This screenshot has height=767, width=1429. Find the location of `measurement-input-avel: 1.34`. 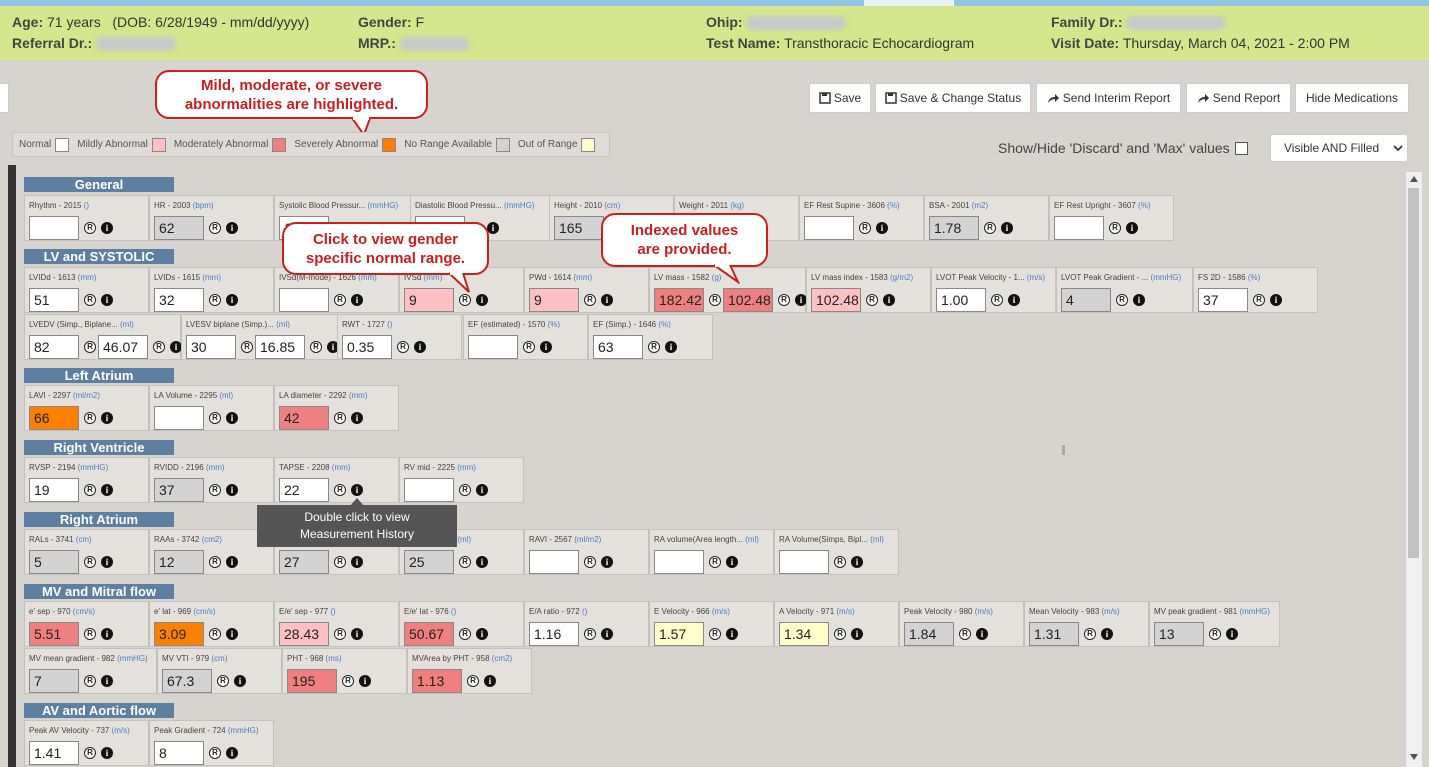

measurement-input-avel: 1.34 is located at coordinates (804, 634).